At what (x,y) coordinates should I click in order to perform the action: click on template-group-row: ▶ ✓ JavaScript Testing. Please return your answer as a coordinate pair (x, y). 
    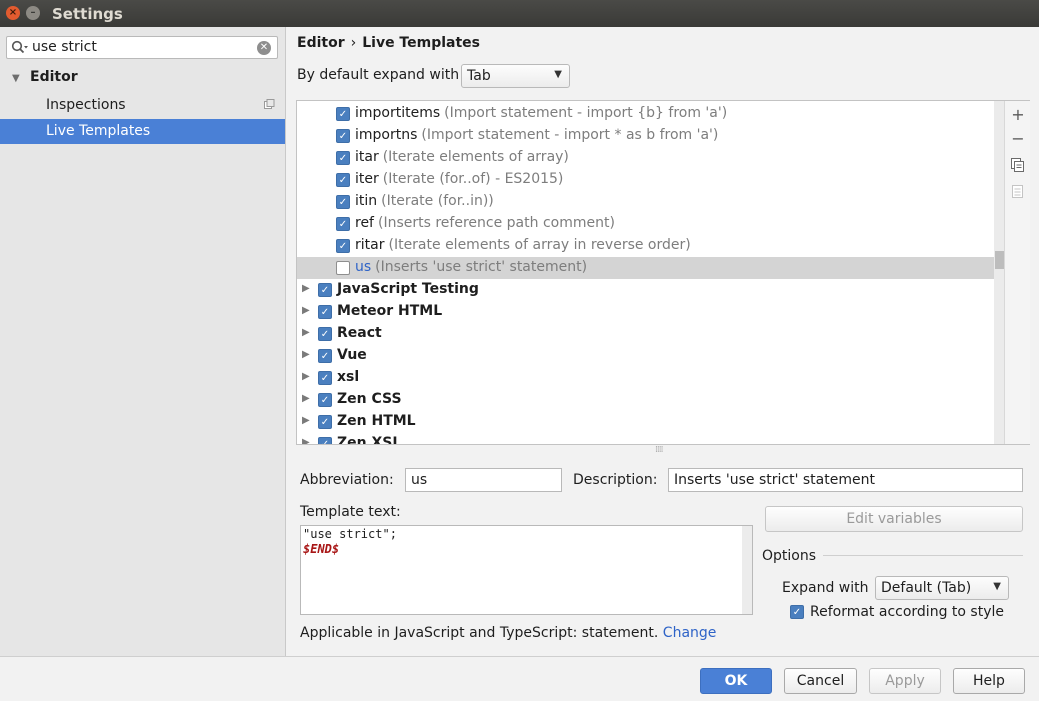
    Looking at the image, I should click on (651, 290).